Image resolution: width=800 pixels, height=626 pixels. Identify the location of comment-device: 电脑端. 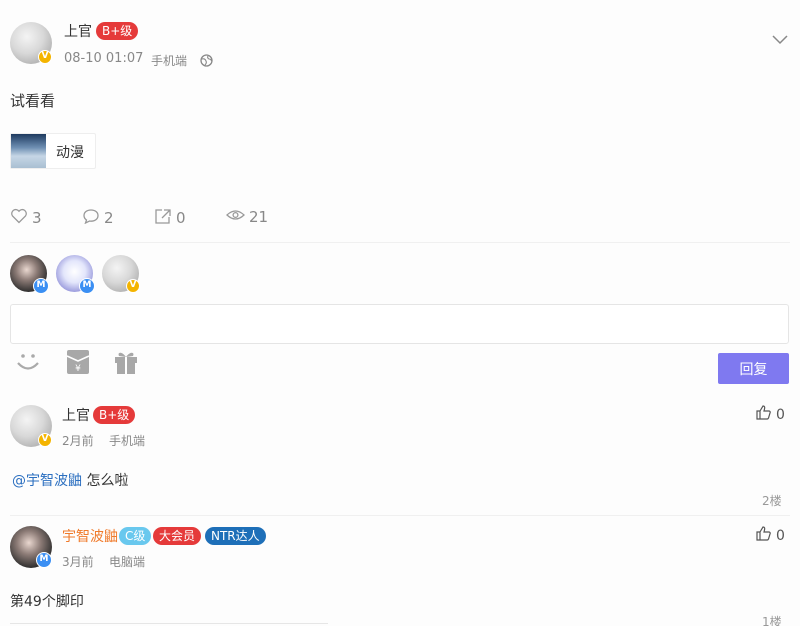
(127, 562).